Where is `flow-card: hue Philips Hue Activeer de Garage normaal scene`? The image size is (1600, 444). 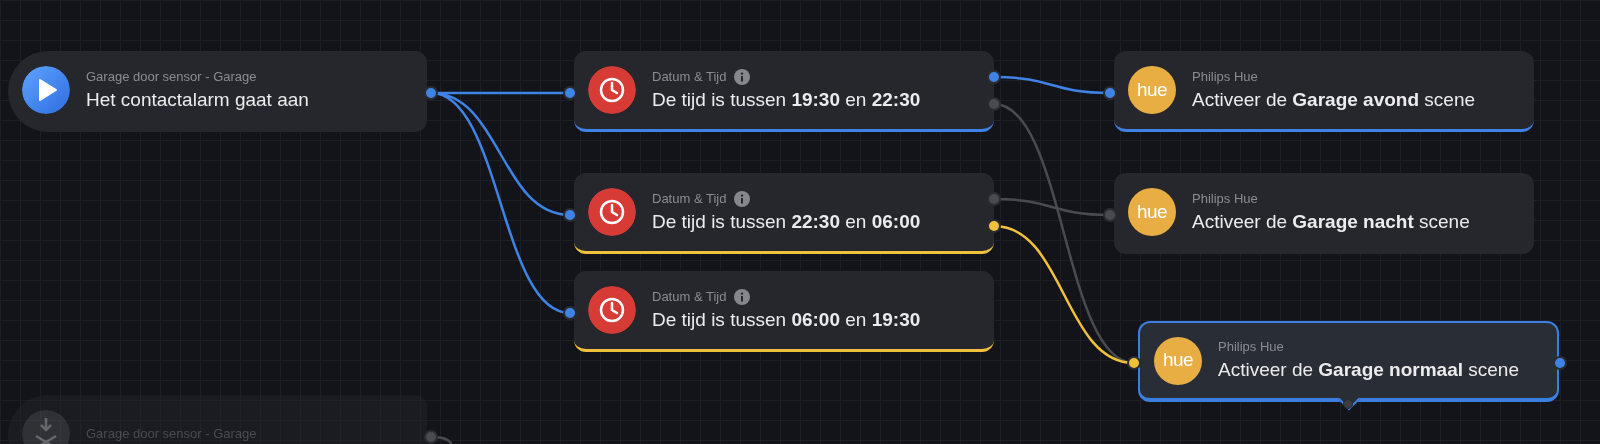
flow-card: hue Philips Hue Activeer de Garage normaal scene is located at coordinates (1348, 361).